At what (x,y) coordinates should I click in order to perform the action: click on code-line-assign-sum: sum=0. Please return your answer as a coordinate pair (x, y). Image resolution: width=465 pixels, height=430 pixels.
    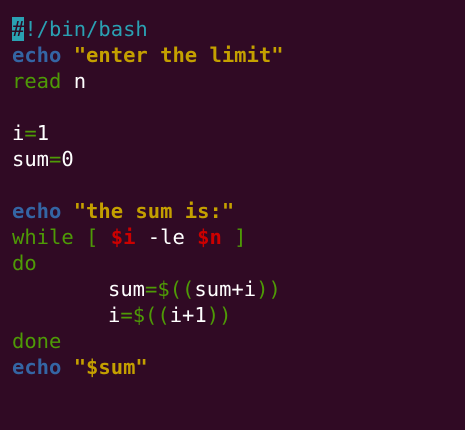
    Looking at the image, I should click on (238, 159).